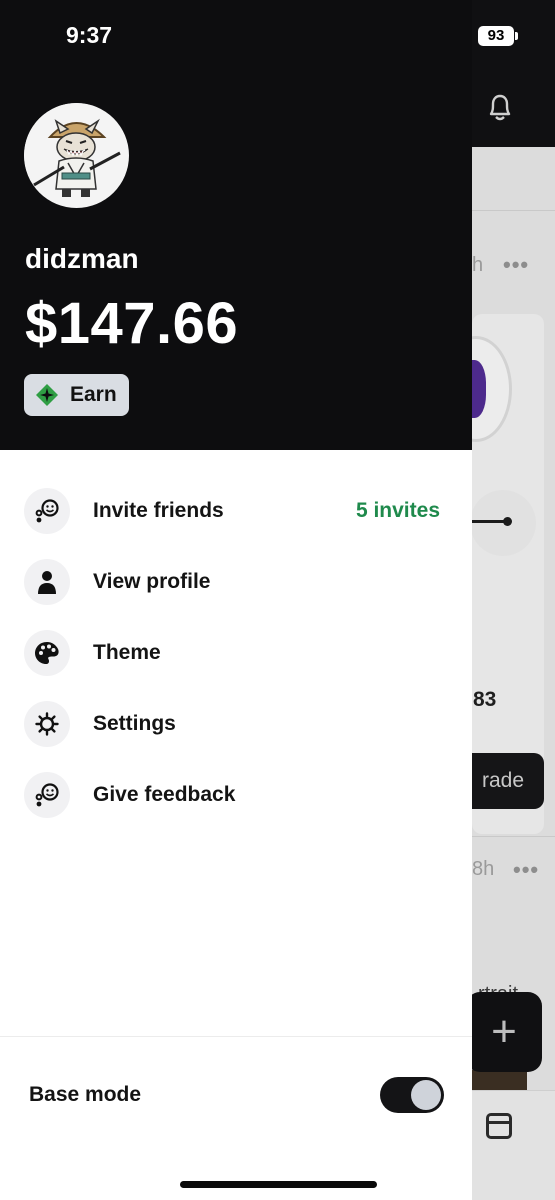 Image resolution: width=555 pixels, height=1200 pixels. Describe the element at coordinates (485, 699) in the screenshot. I see `background-number: 83` at that location.